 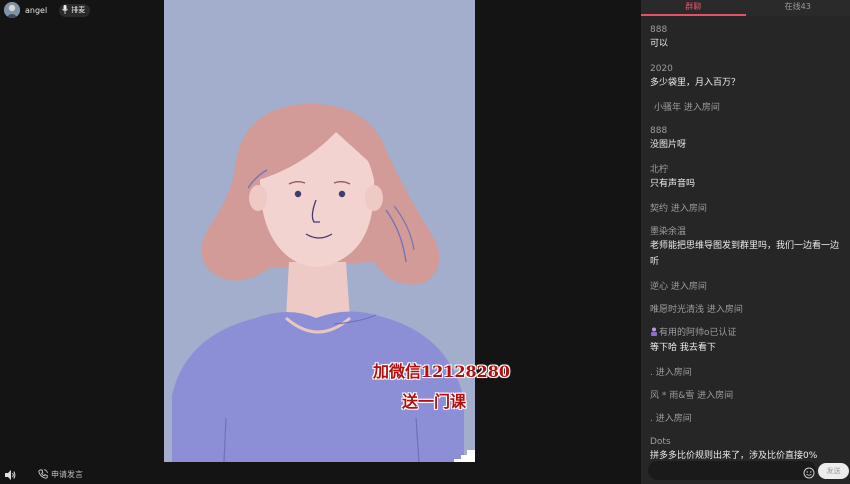 What do you see at coordinates (67, 474) in the screenshot?
I see `apply-speak-label: 申请发言` at bounding box center [67, 474].